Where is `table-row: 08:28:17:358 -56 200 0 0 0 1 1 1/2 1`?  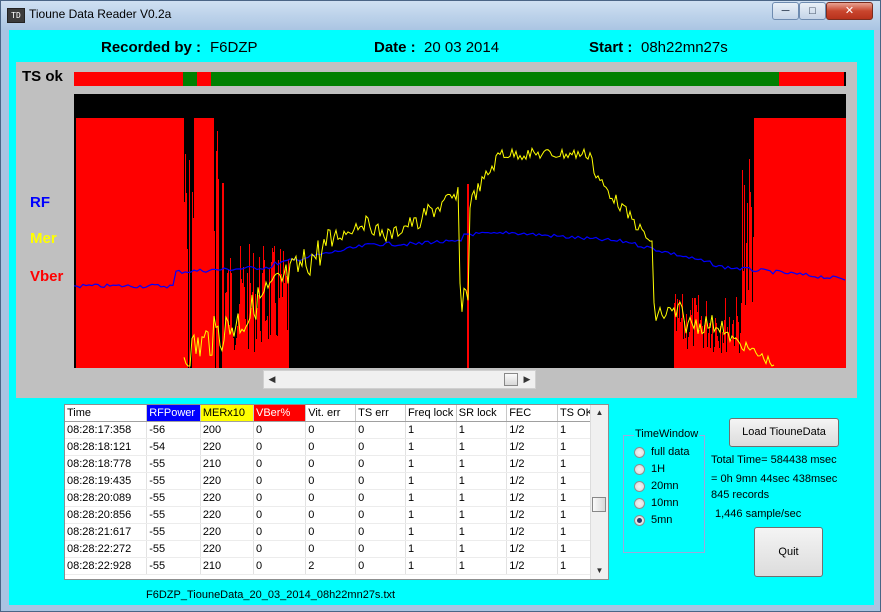
table-row: 08:28:17:358 -56 200 0 0 0 1 1 1/2 1 is located at coordinates (336, 430).